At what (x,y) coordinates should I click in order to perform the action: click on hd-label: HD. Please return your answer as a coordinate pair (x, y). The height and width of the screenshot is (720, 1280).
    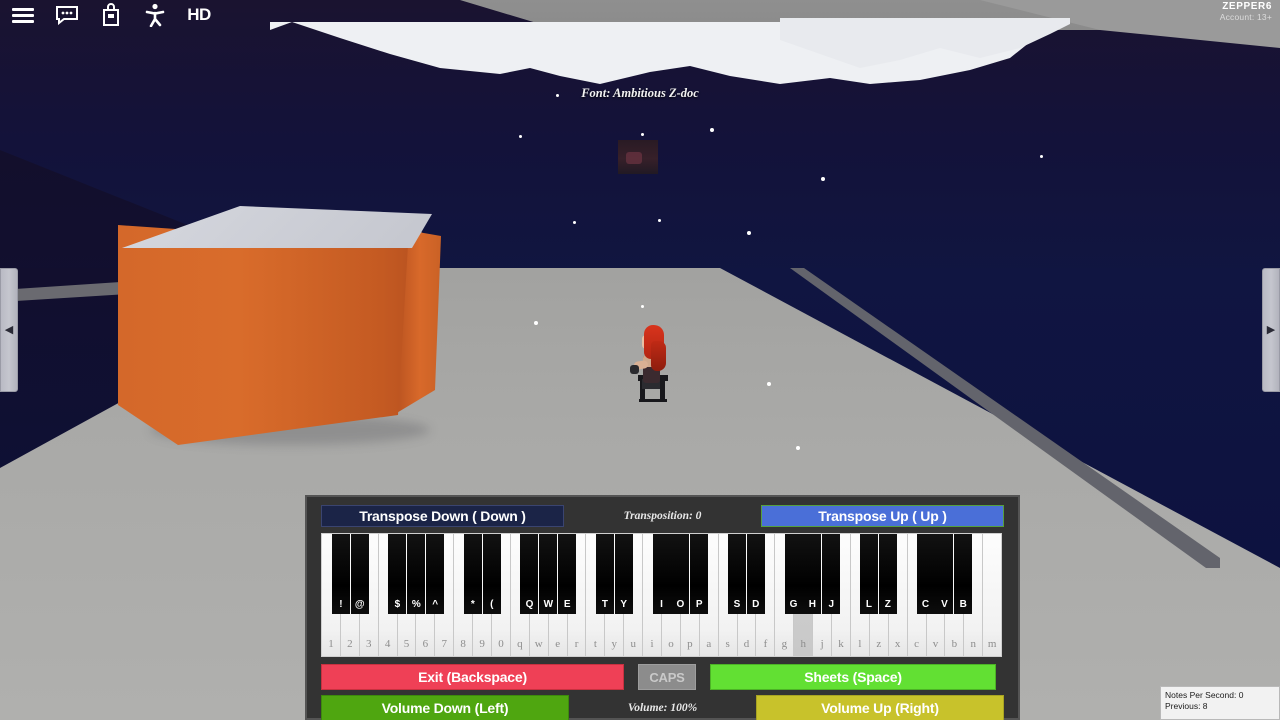
    Looking at the image, I should click on (199, 14).